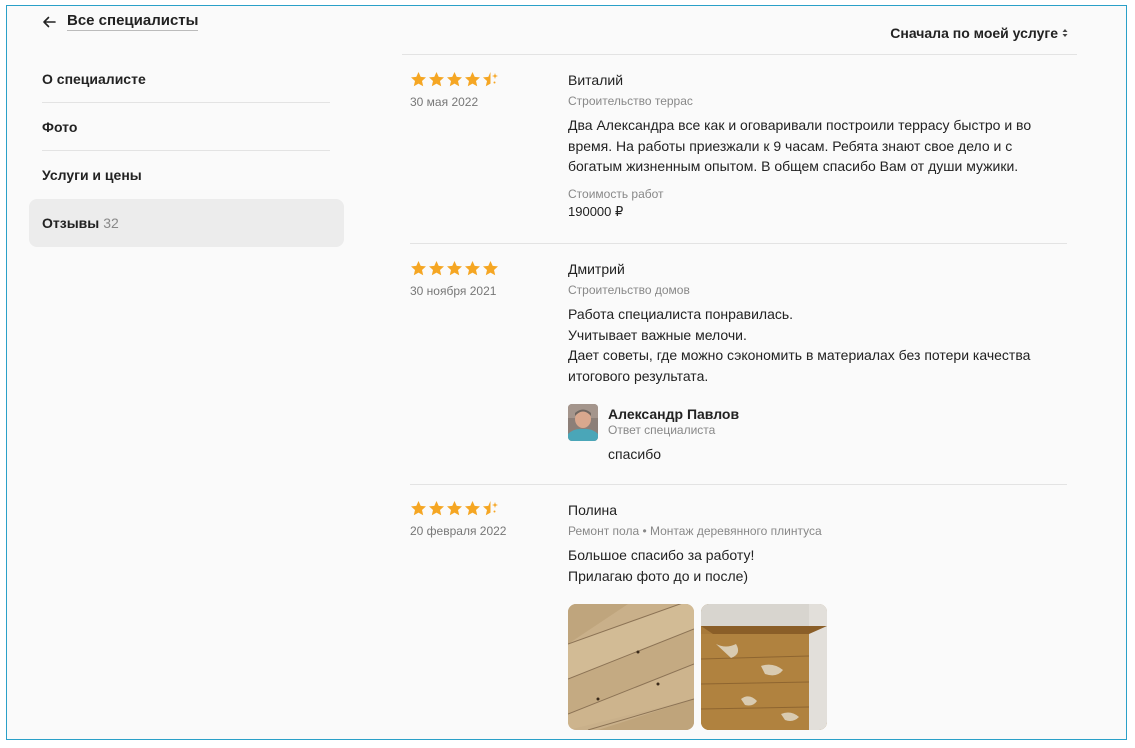  I want to click on cost-value: 190000 ₽, so click(596, 211).